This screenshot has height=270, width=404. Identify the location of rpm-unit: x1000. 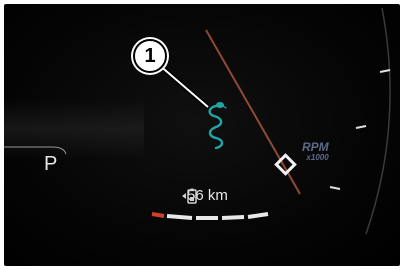
(317, 157).